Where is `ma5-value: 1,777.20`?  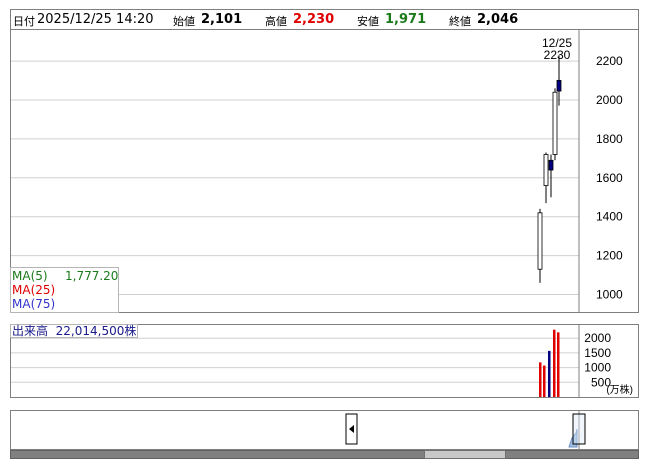
ma5-value: 1,777.20 is located at coordinates (92, 276).